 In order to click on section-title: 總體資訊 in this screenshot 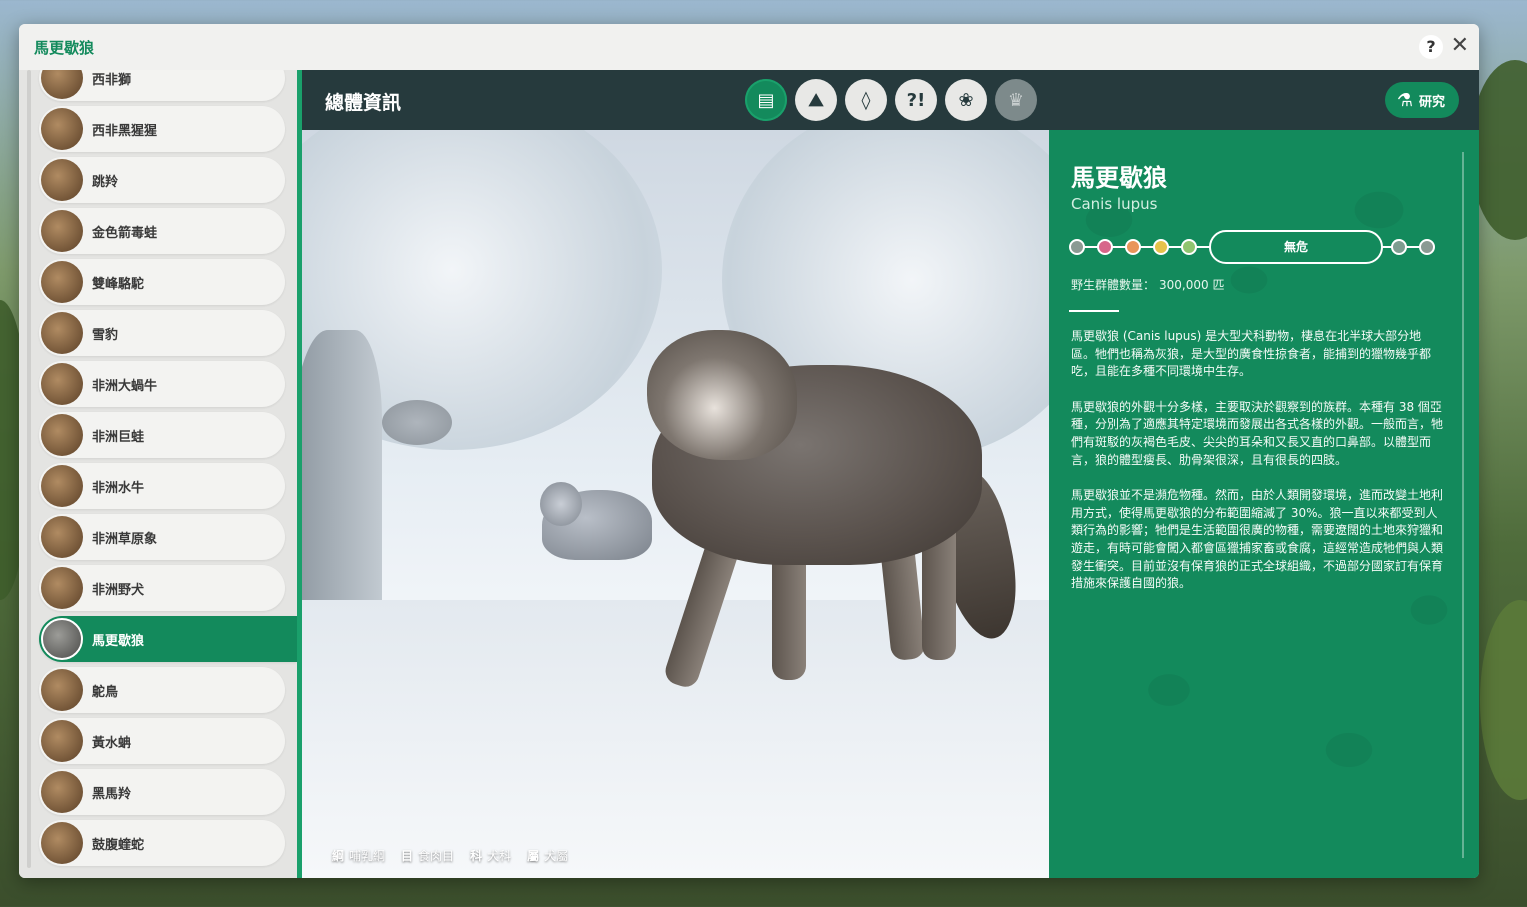, I will do `click(363, 103)`.